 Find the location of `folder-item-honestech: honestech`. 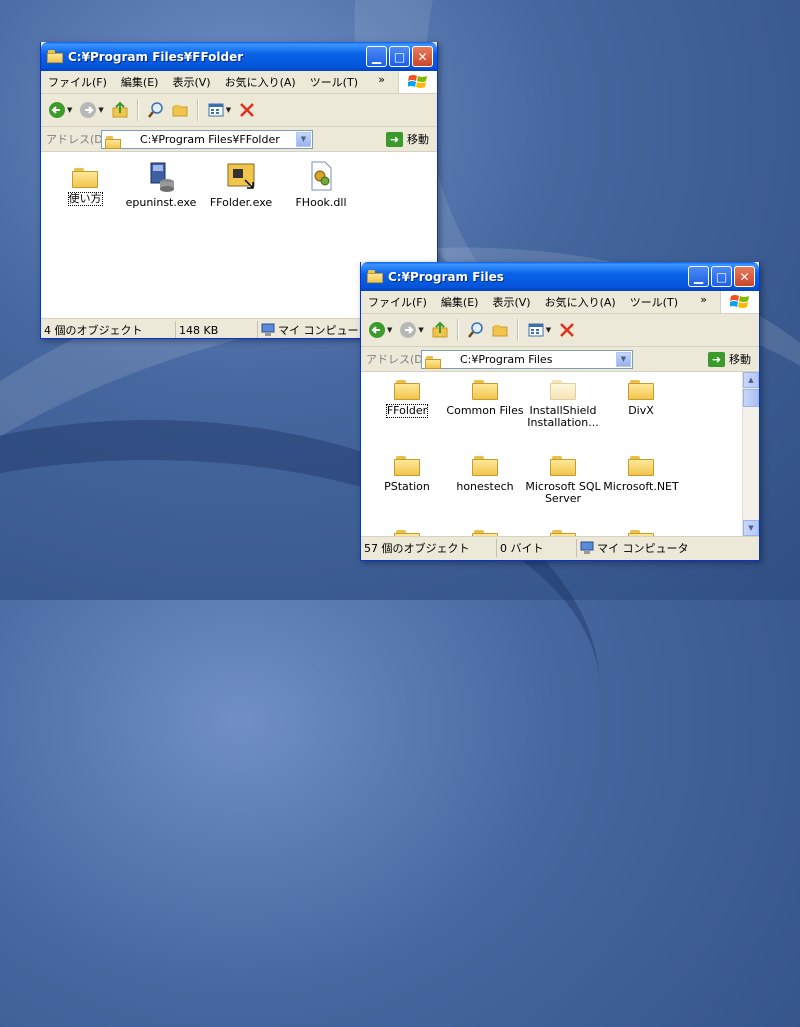

folder-item-honestech: honestech is located at coordinates (485, 473).